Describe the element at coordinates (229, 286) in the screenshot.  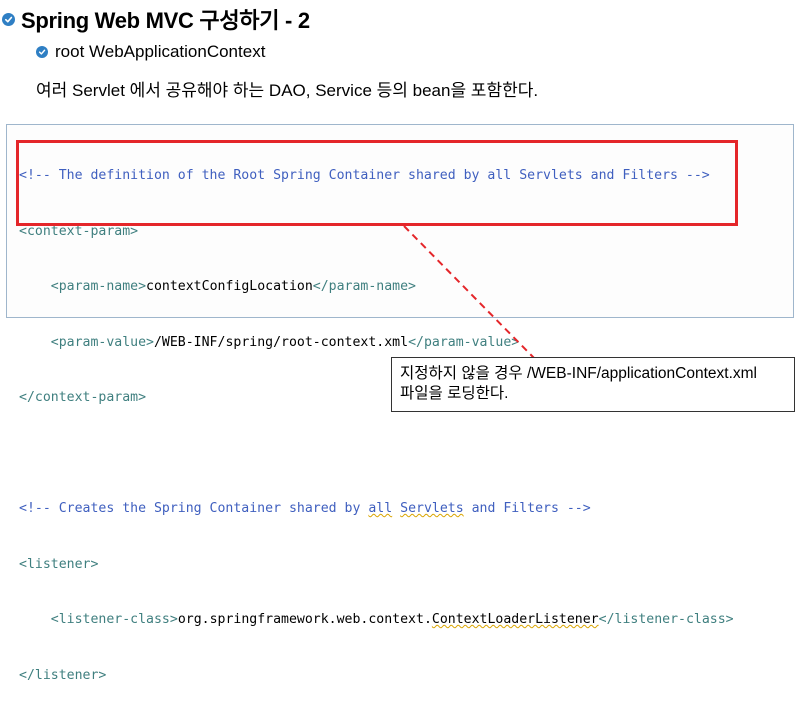
I see `xml-text: contextConfigLocation` at that location.